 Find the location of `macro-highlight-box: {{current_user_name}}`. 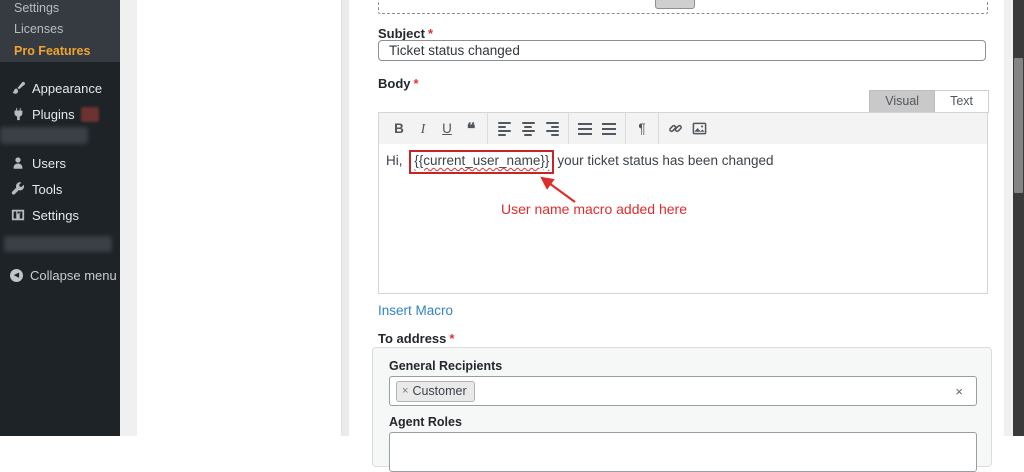

macro-highlight-box: {{current_user_name}} is located at coordinates (482, 162).